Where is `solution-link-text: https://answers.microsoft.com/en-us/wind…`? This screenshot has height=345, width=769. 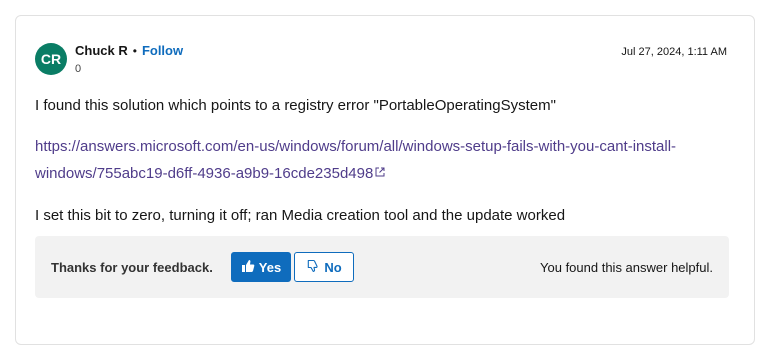
solution-link-text: https://answers.microsoft.com/en-us/wind… is located at coordinates (356, 160).